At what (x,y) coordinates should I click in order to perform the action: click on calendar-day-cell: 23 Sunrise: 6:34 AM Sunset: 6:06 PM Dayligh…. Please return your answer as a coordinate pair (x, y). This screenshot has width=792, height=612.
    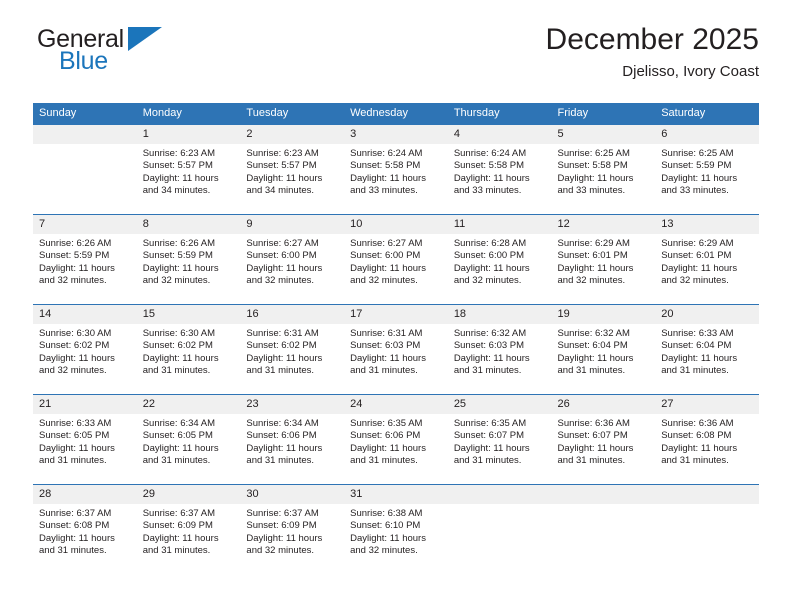
    Looking at the image, I should click on (292, 439).